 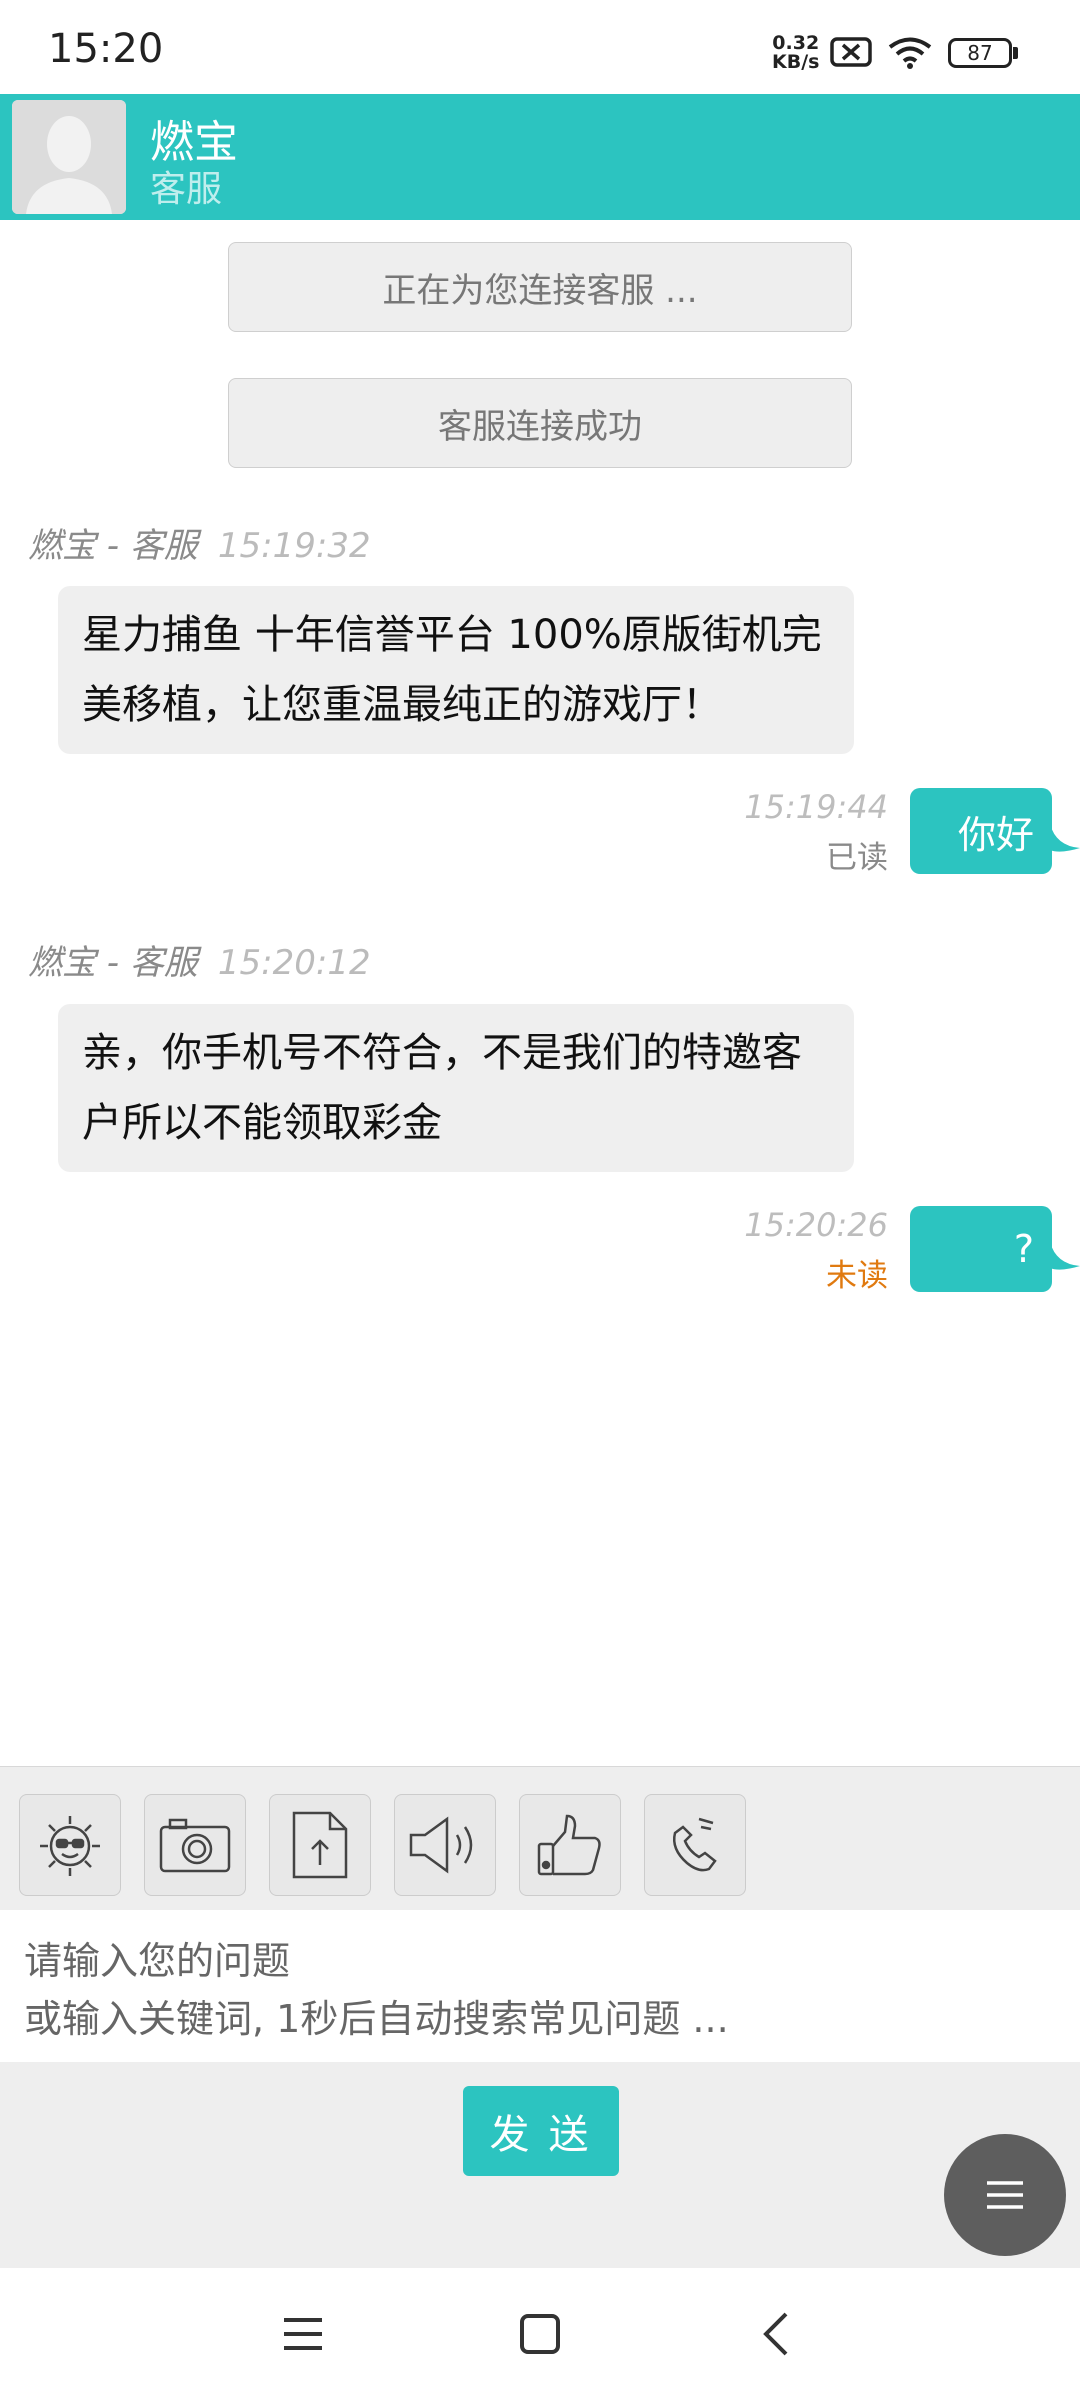 What do you see at coordinates (981, 831) in the screenshot?
I see `user-message-bubble: 你好` at bounding box center [981, 831].